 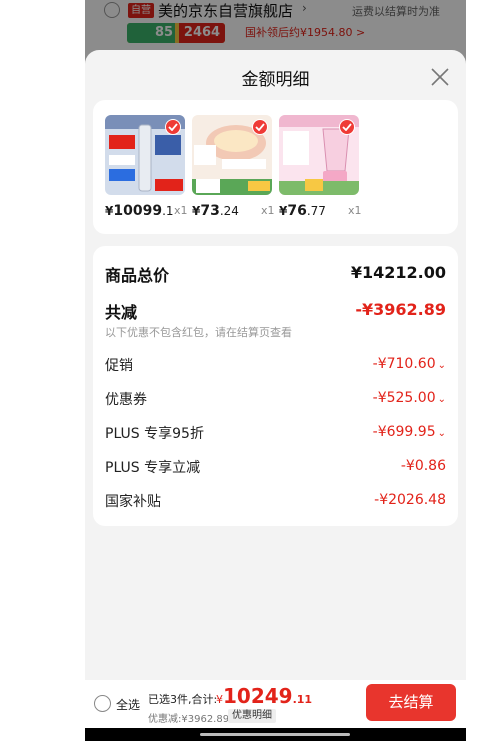 What do you see at coordinates (139, 211) in the screenshot?
I see `product-price: ¥10099.1` at bounding box center [139, 211].